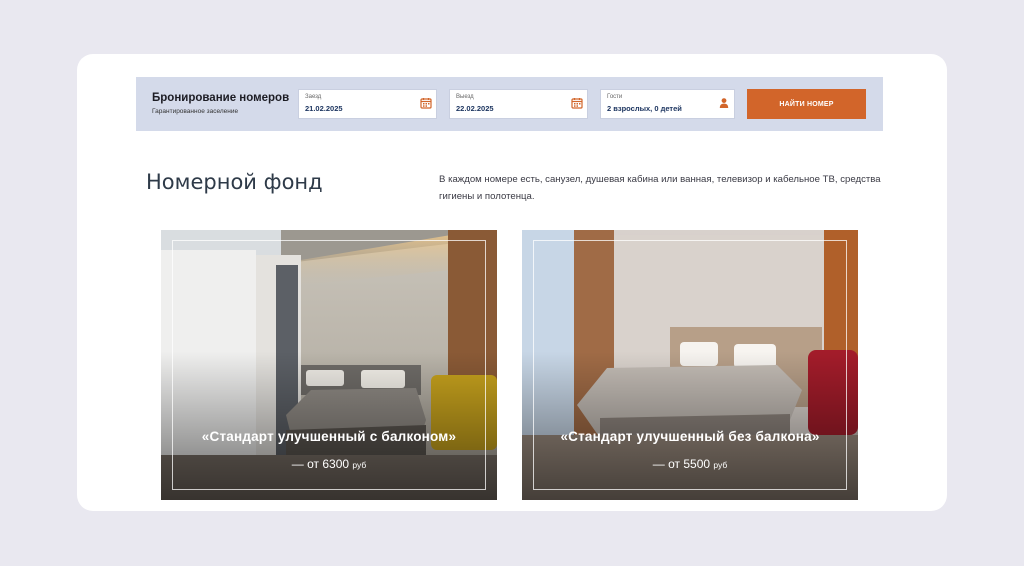 This screenshot has height=566, width=1024. What do you see at coordinates (329, 436) in the screenshot?
I see `room-name: «Стандарт улучшенный с балконом»` at bounding box center [329, 436].